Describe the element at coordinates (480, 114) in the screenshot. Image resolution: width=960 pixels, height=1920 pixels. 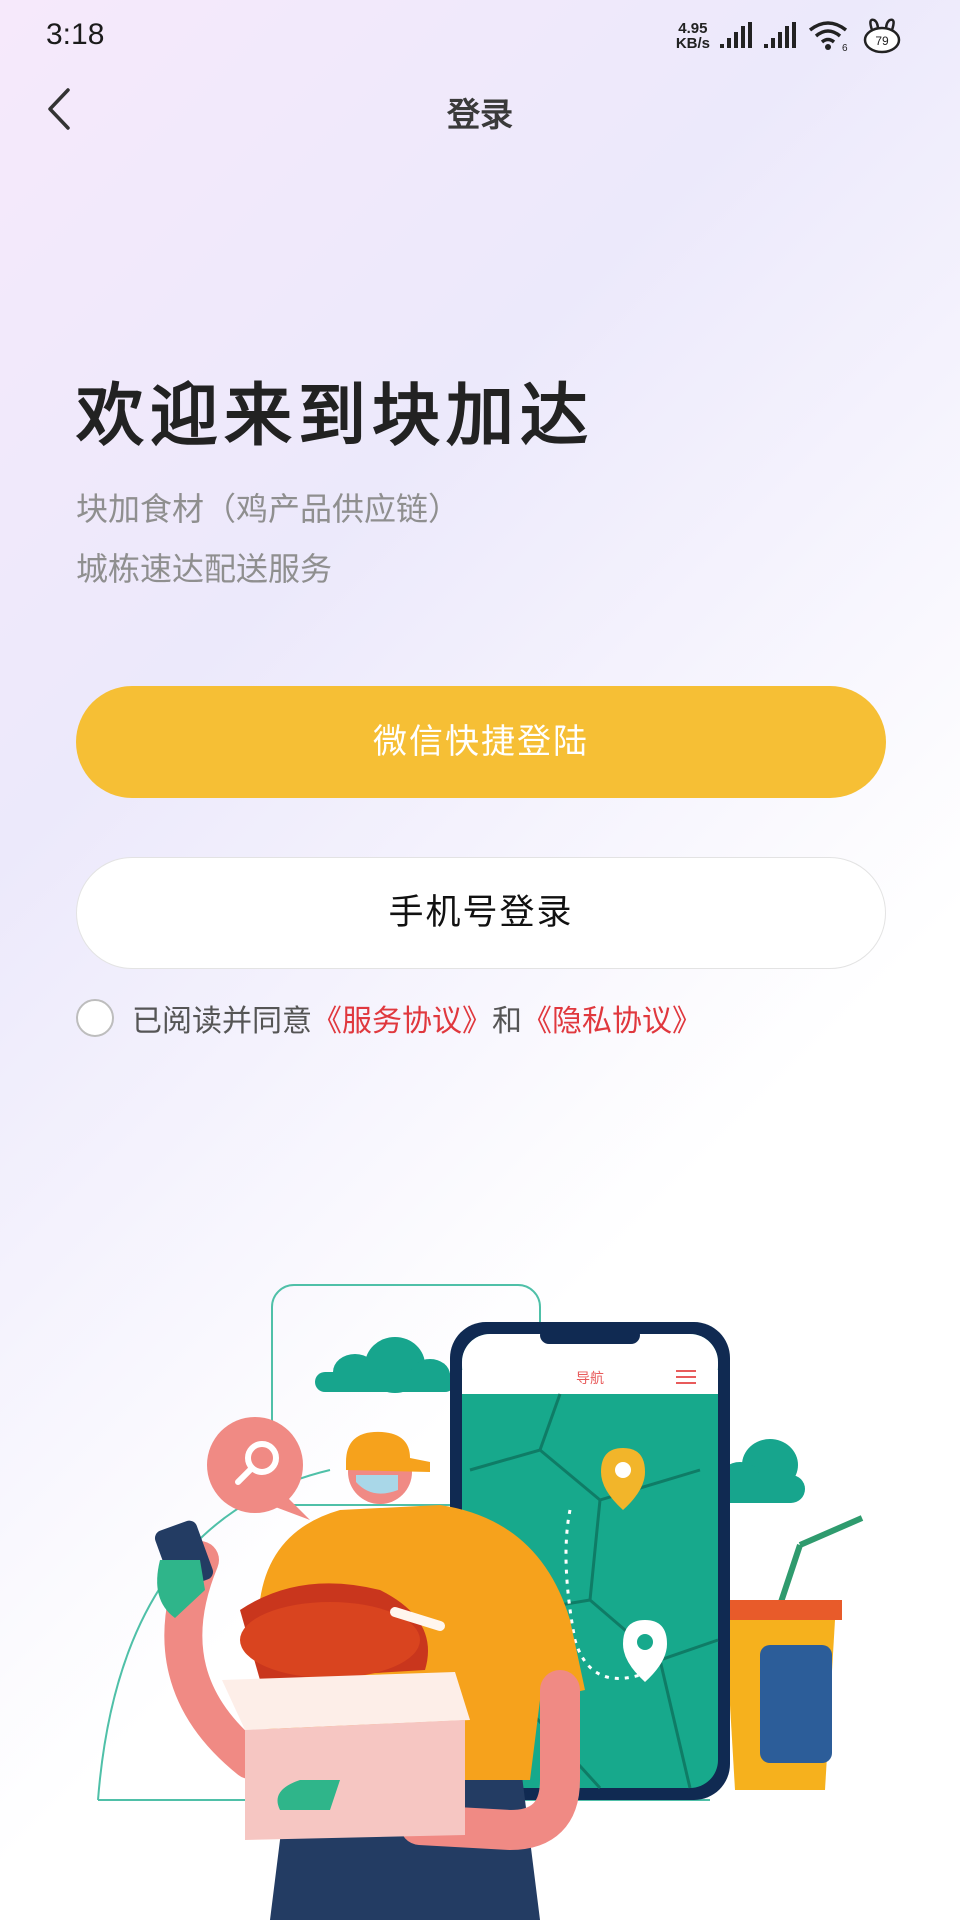
I see `page-title: 登录` at that location.